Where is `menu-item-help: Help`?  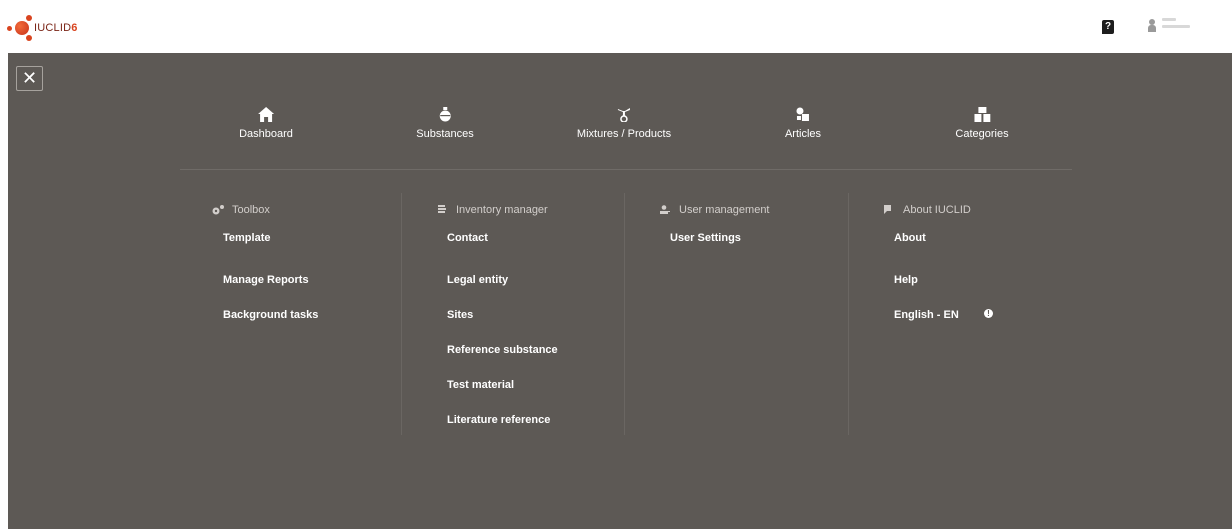
menu-item-help: Help is located at coordinates (983, 280).